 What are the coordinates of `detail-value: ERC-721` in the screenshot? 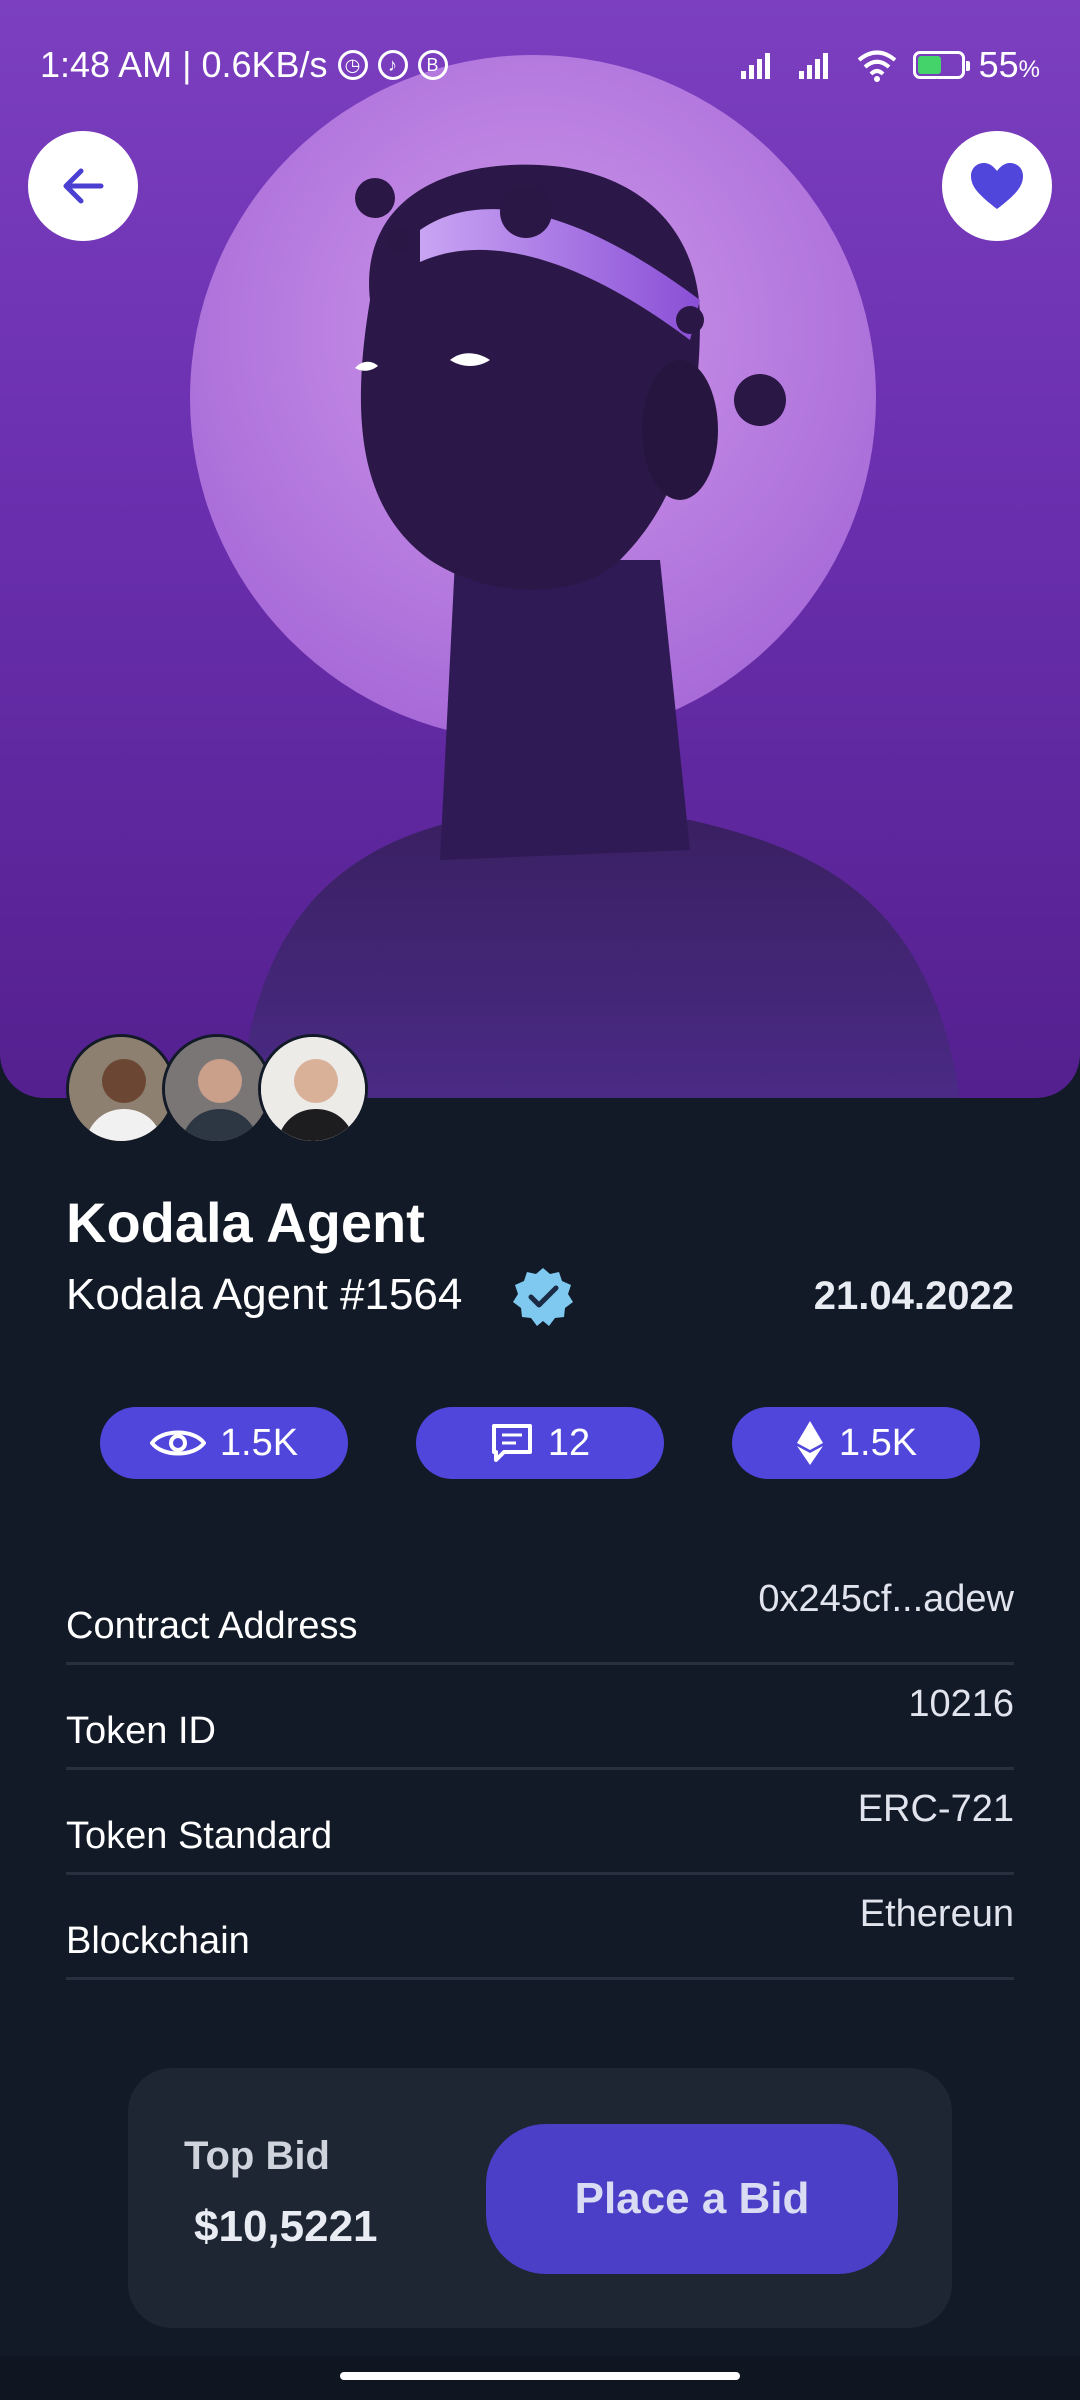 It's located at (935, 1809).